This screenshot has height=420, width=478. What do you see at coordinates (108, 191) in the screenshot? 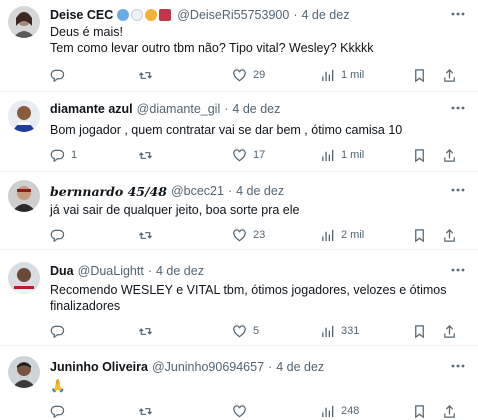
I see `display-name: bernnardo 45/48` at bounding box center [108, 191].